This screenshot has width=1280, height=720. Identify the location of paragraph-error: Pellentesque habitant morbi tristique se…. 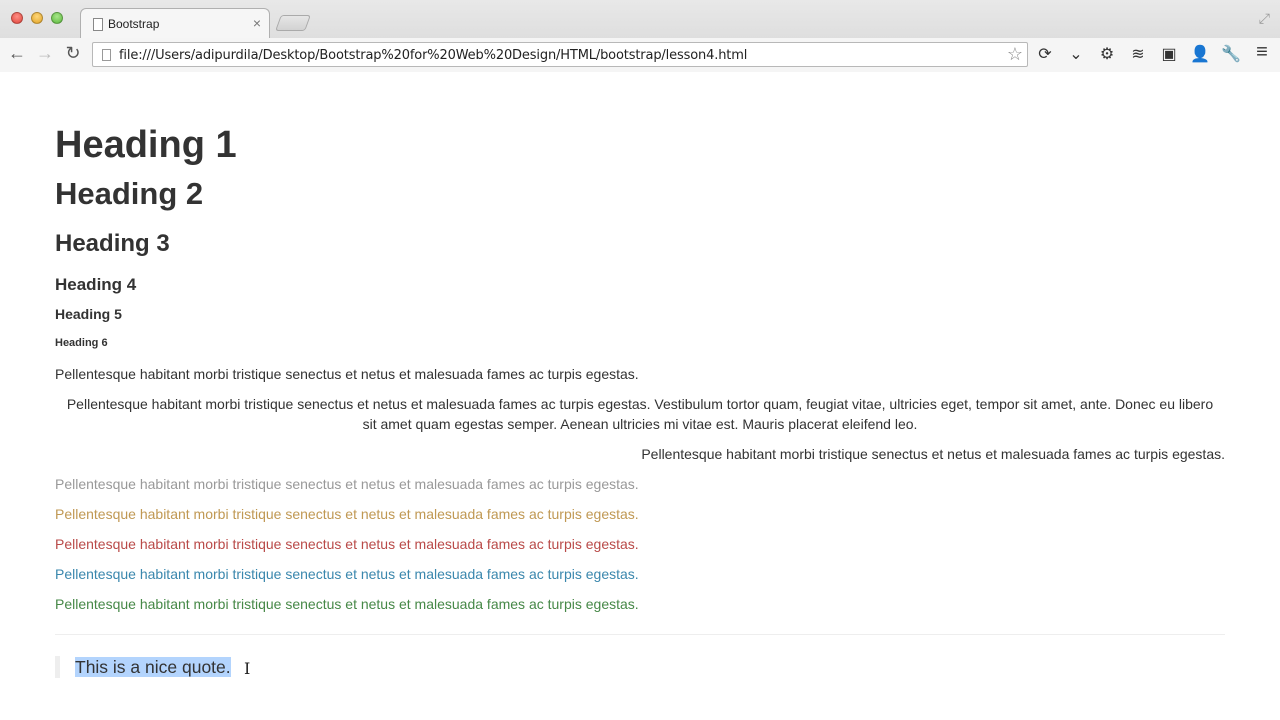
(347, 544).